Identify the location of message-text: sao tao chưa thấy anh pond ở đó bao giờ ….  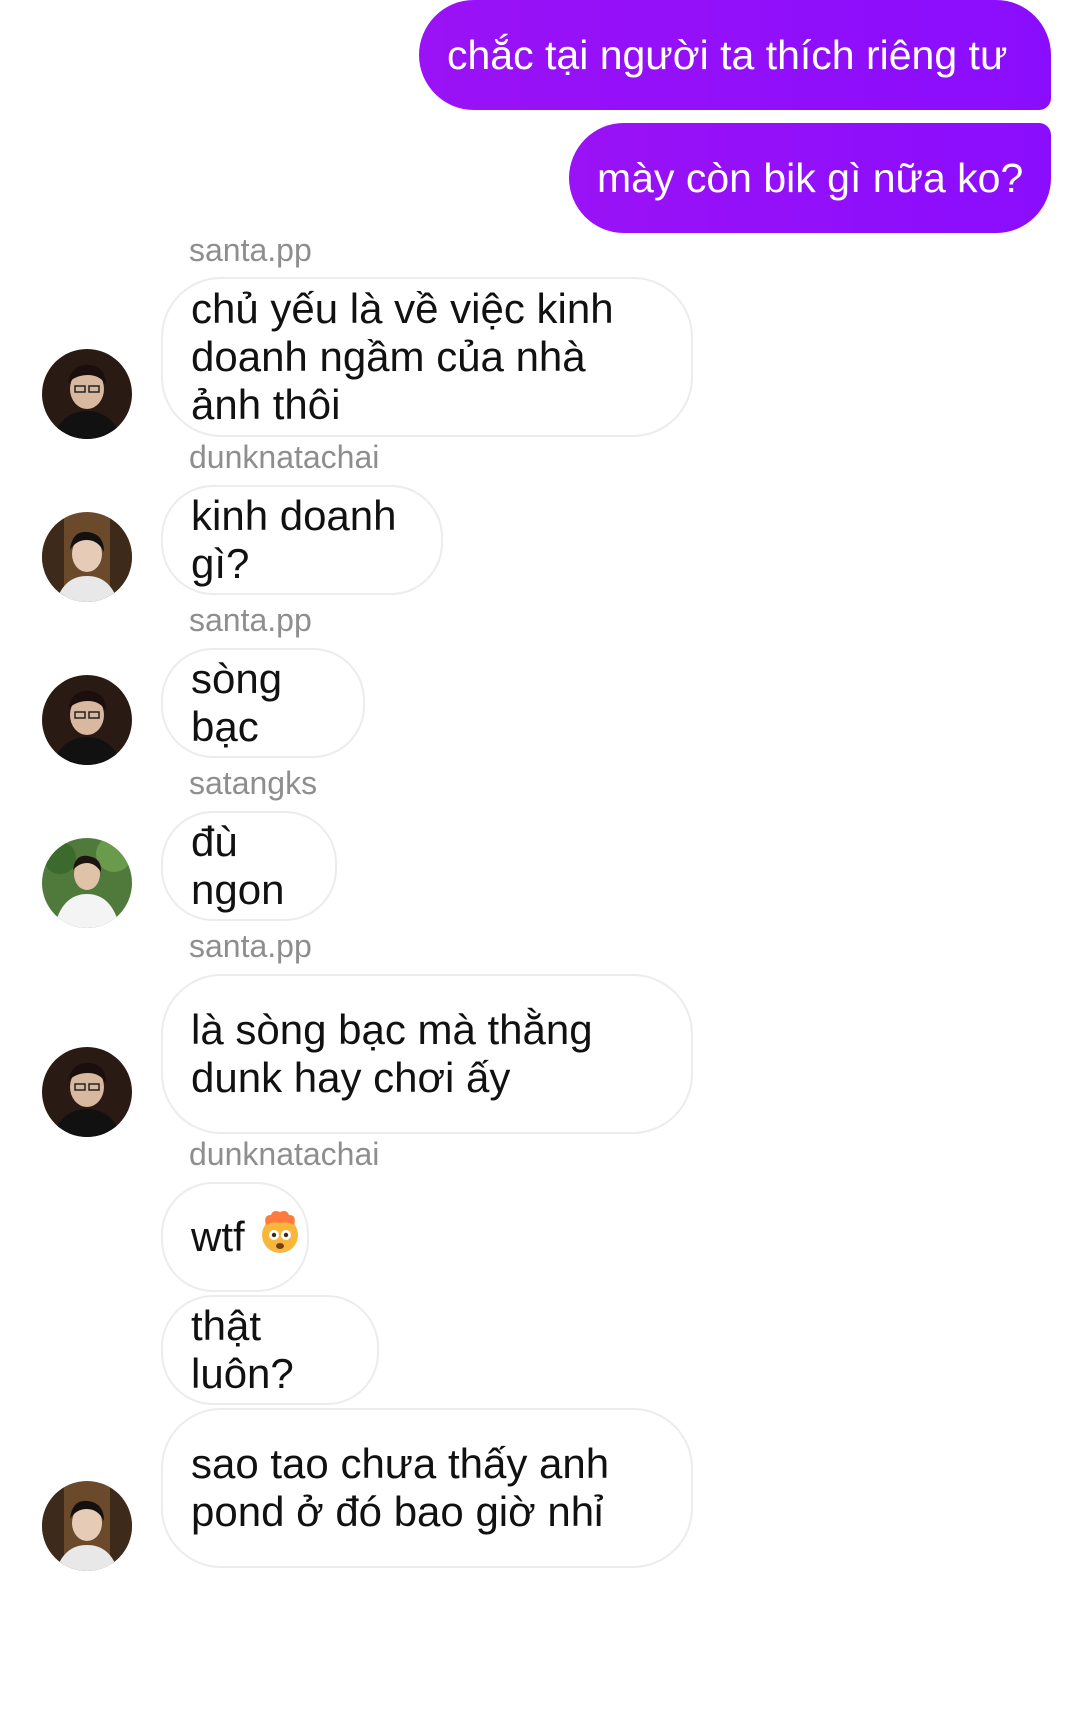
(400, 1487).